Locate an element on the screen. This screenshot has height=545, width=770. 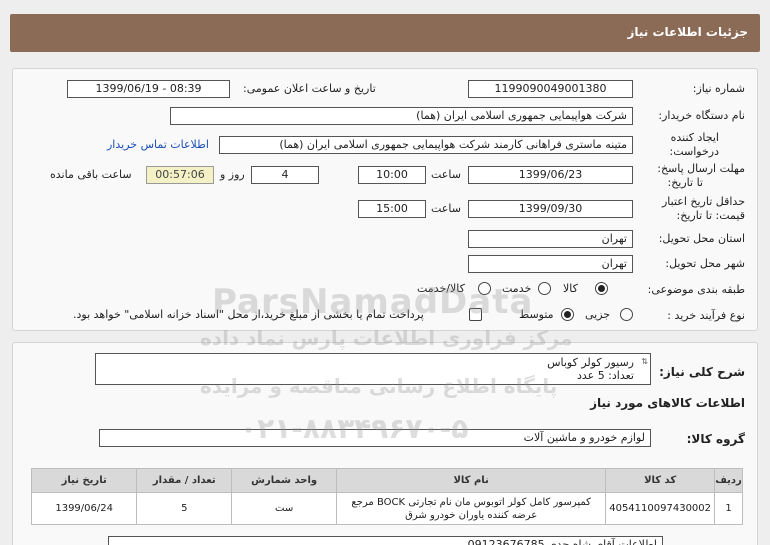
col-code-header: کد کالا is located at coordinates (660, 480).